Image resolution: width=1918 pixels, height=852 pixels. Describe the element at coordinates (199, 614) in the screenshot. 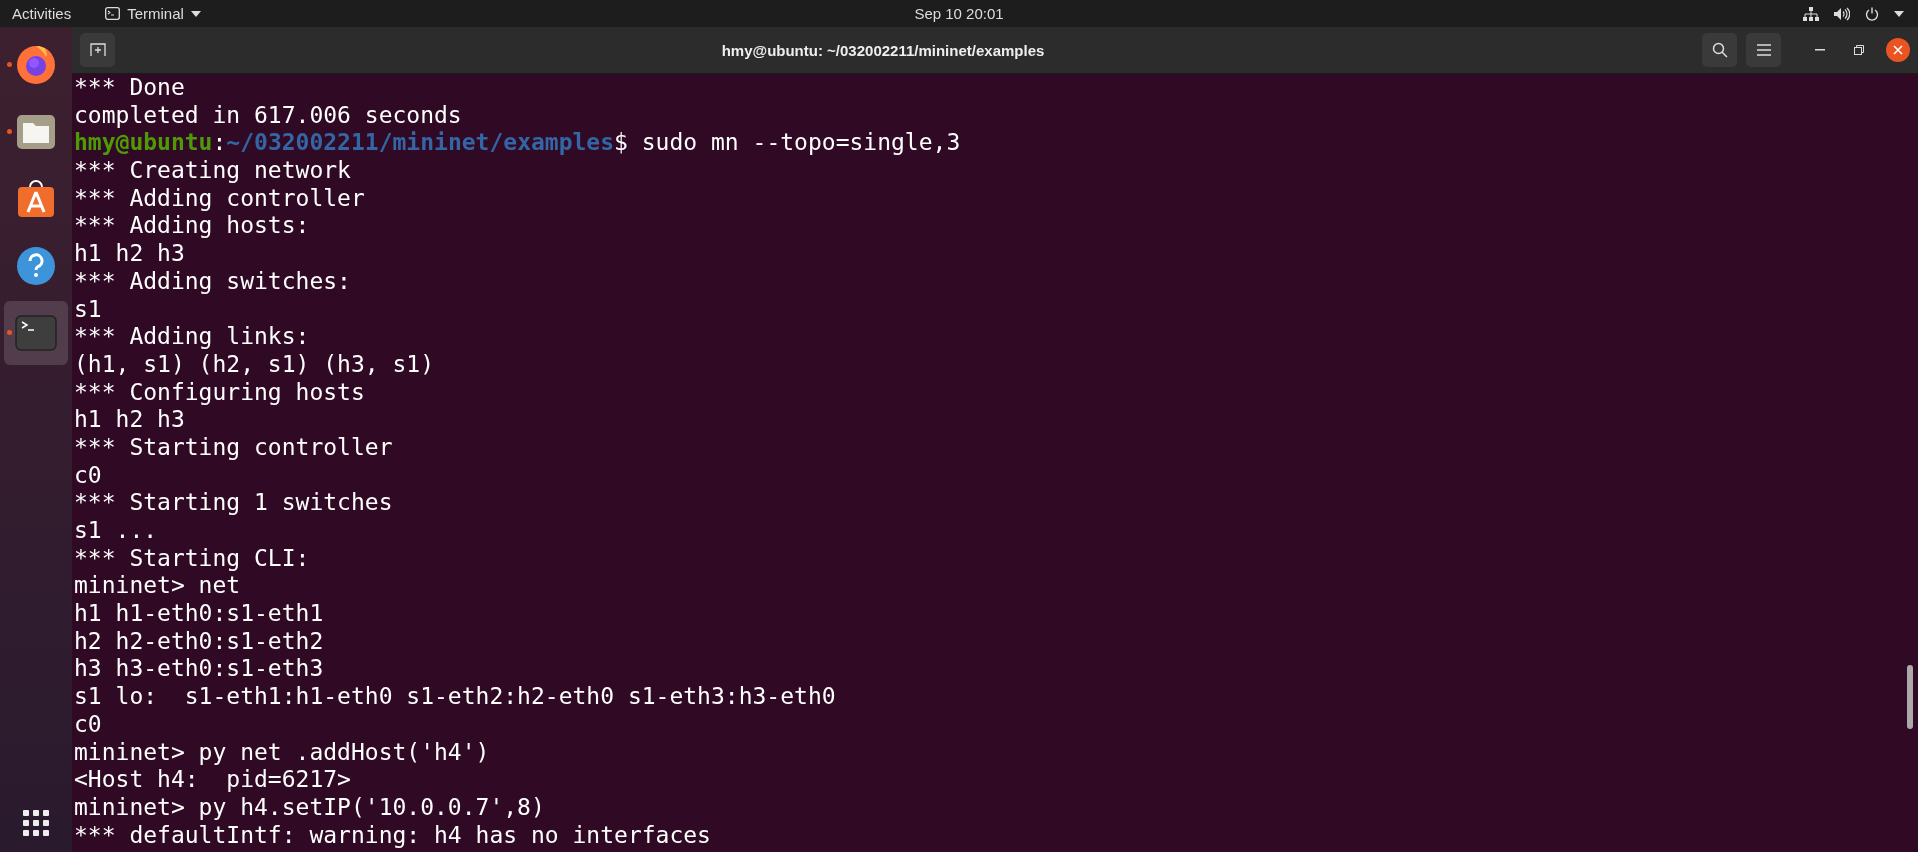

I see `terminal-line: h1 h1-eth0:s1-eth1` at that location.